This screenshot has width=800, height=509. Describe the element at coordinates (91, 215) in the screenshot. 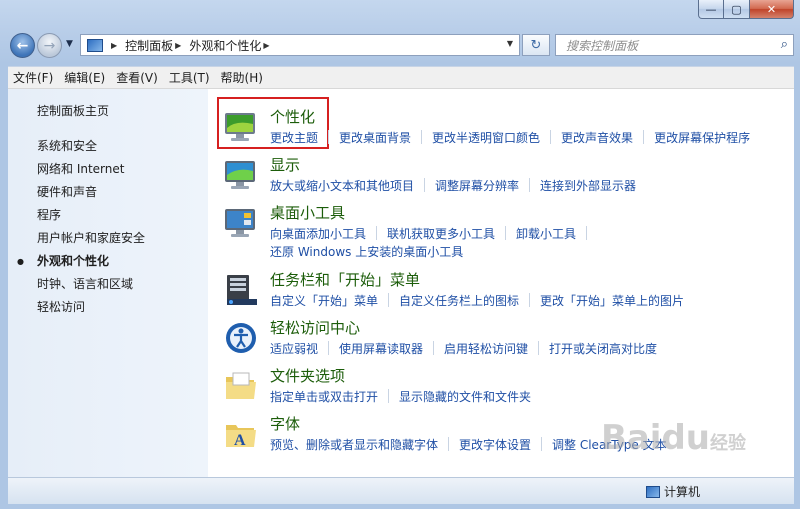

I see `sidebar-item-programs: 程序` at that location.